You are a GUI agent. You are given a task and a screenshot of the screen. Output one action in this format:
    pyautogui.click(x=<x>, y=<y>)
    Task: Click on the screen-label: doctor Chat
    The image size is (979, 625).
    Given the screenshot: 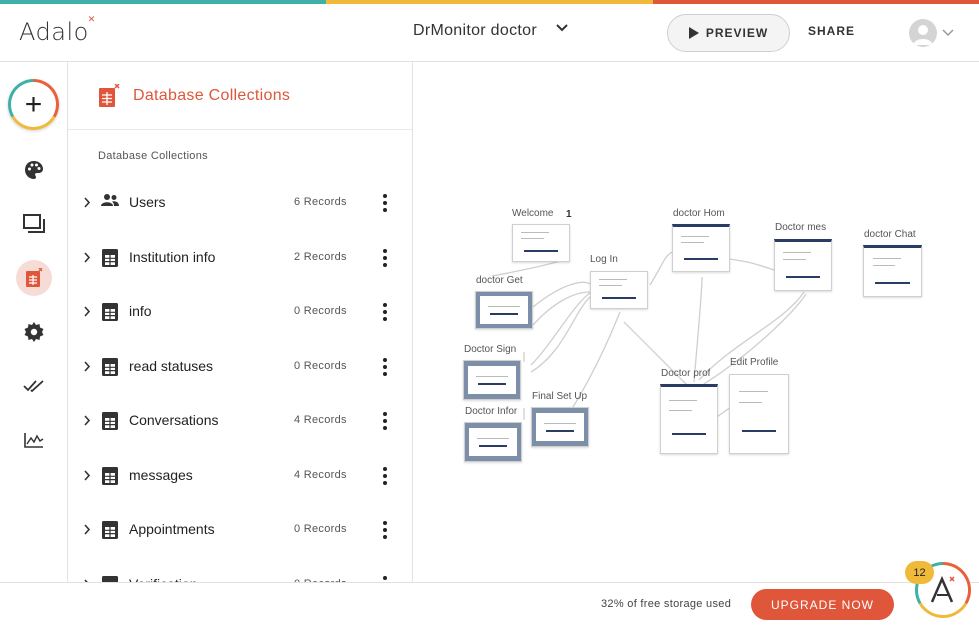 What is the action you would take?
    pyautogui.click(x=890, y=234)
    